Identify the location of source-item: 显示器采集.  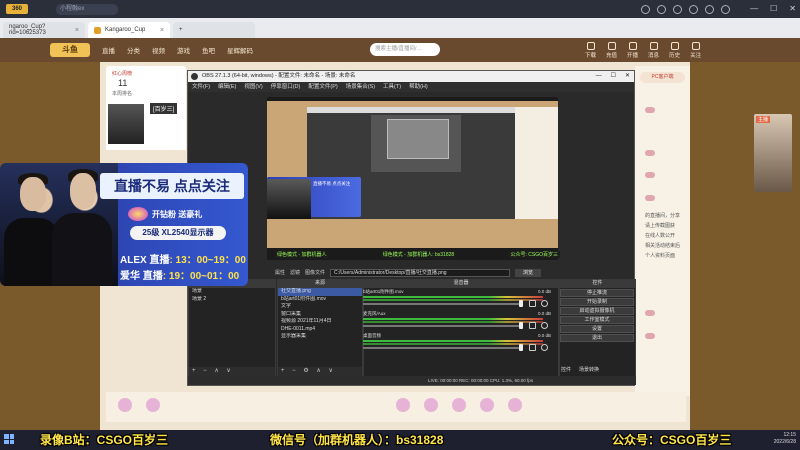
(320, 337).